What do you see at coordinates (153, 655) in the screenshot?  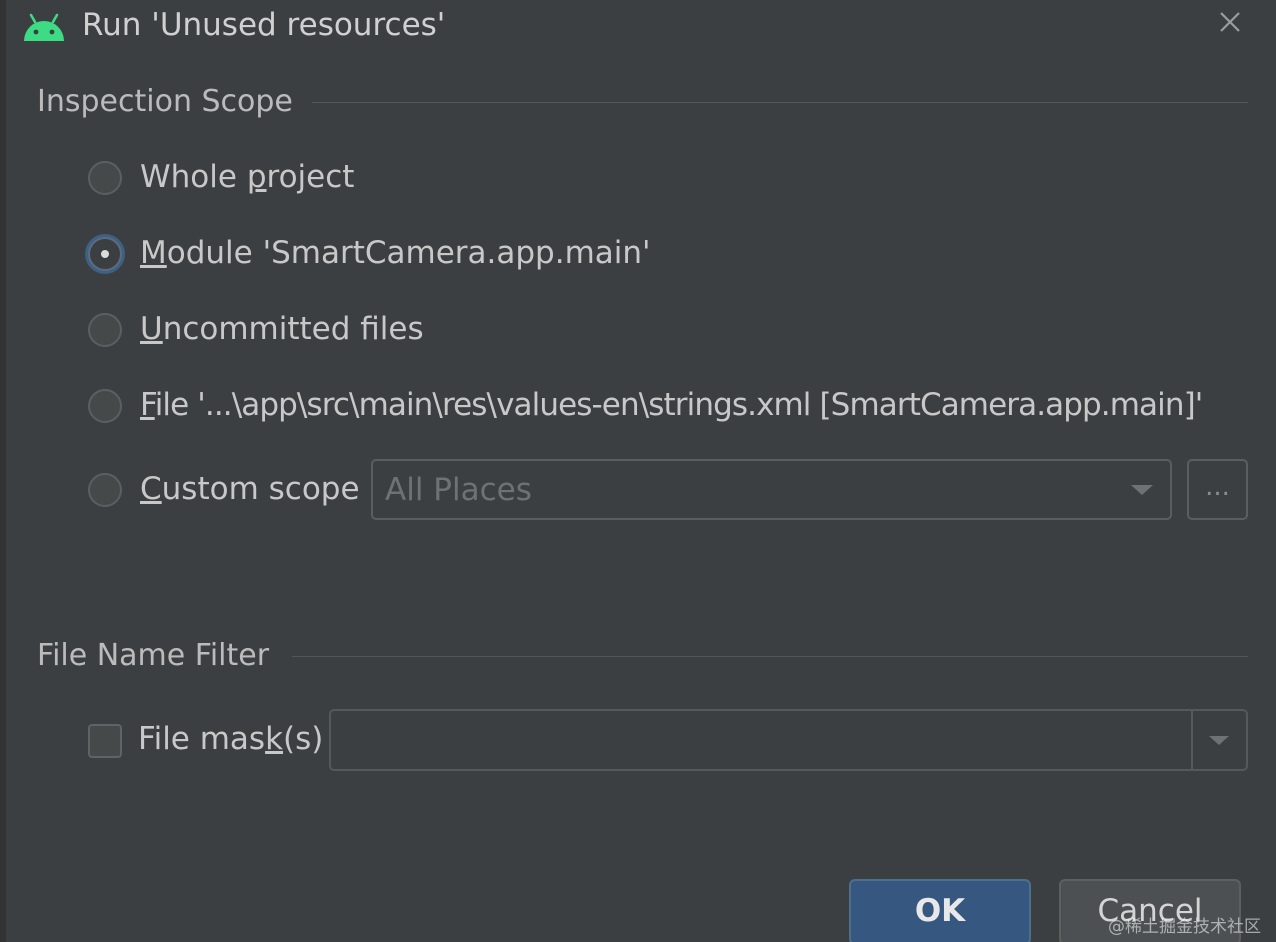 I see `file-name-filter-title: File Name Filter` at bounding box center [153, 655].